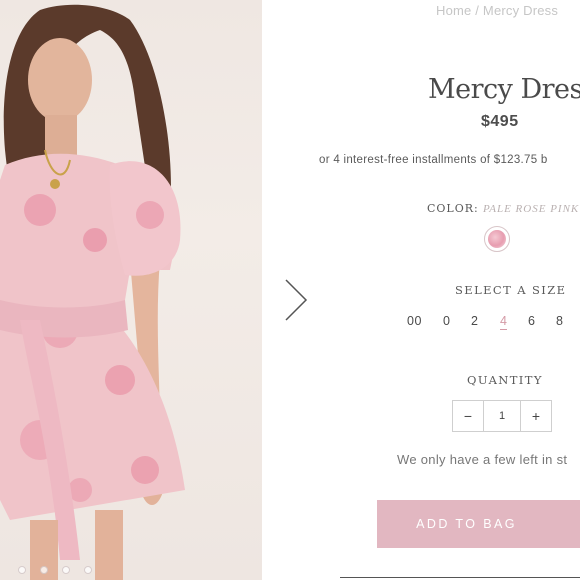  Describe the element at coordinates (478, 524) in the screenshot. I see `add-to-bag-button: ADD TO BAG` at that location.